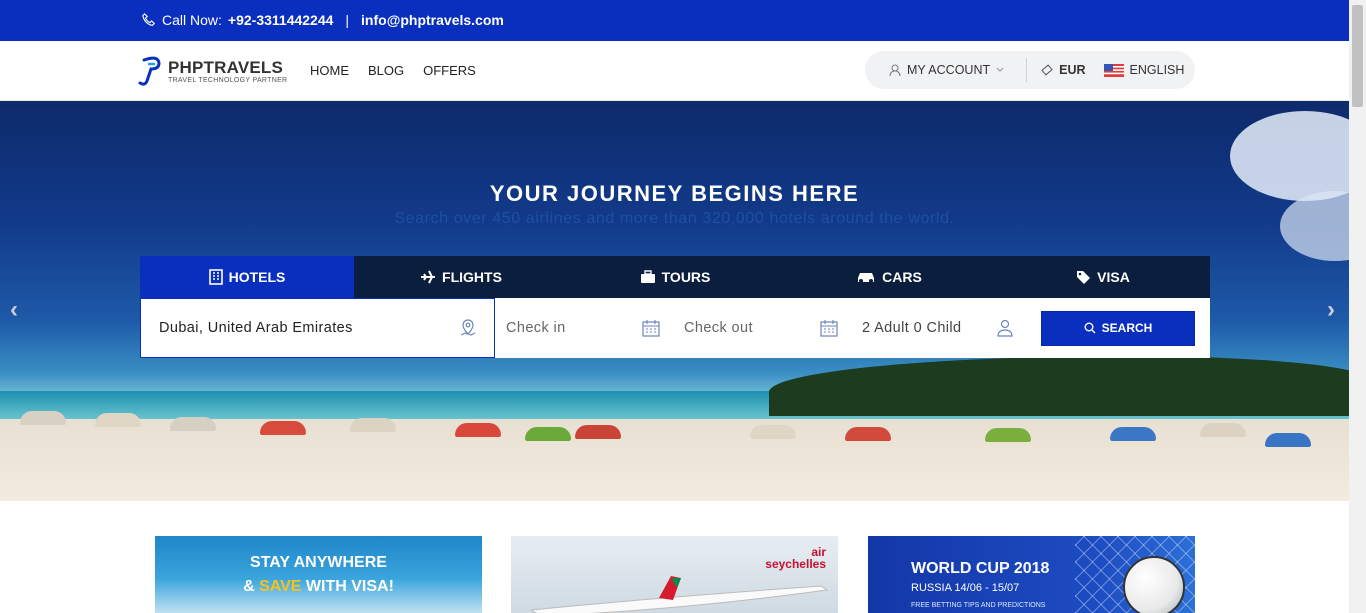  Describe the element at coordinates (281, 20) in the screenshot. I see `phone-number: +92-3311442244` at that location.